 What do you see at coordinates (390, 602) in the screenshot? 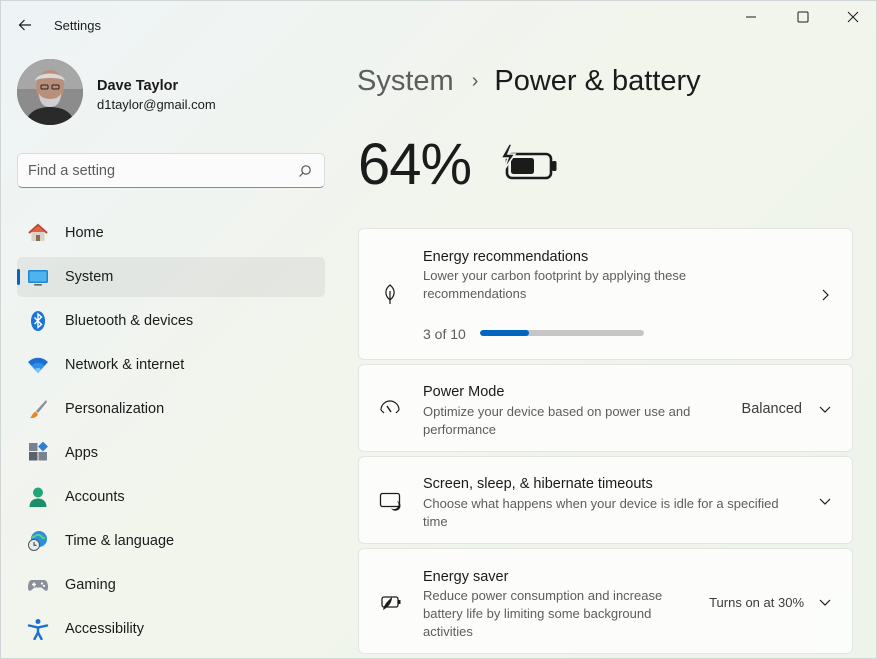
I see `energy-saver-icon` at bounding box center [390, 602].